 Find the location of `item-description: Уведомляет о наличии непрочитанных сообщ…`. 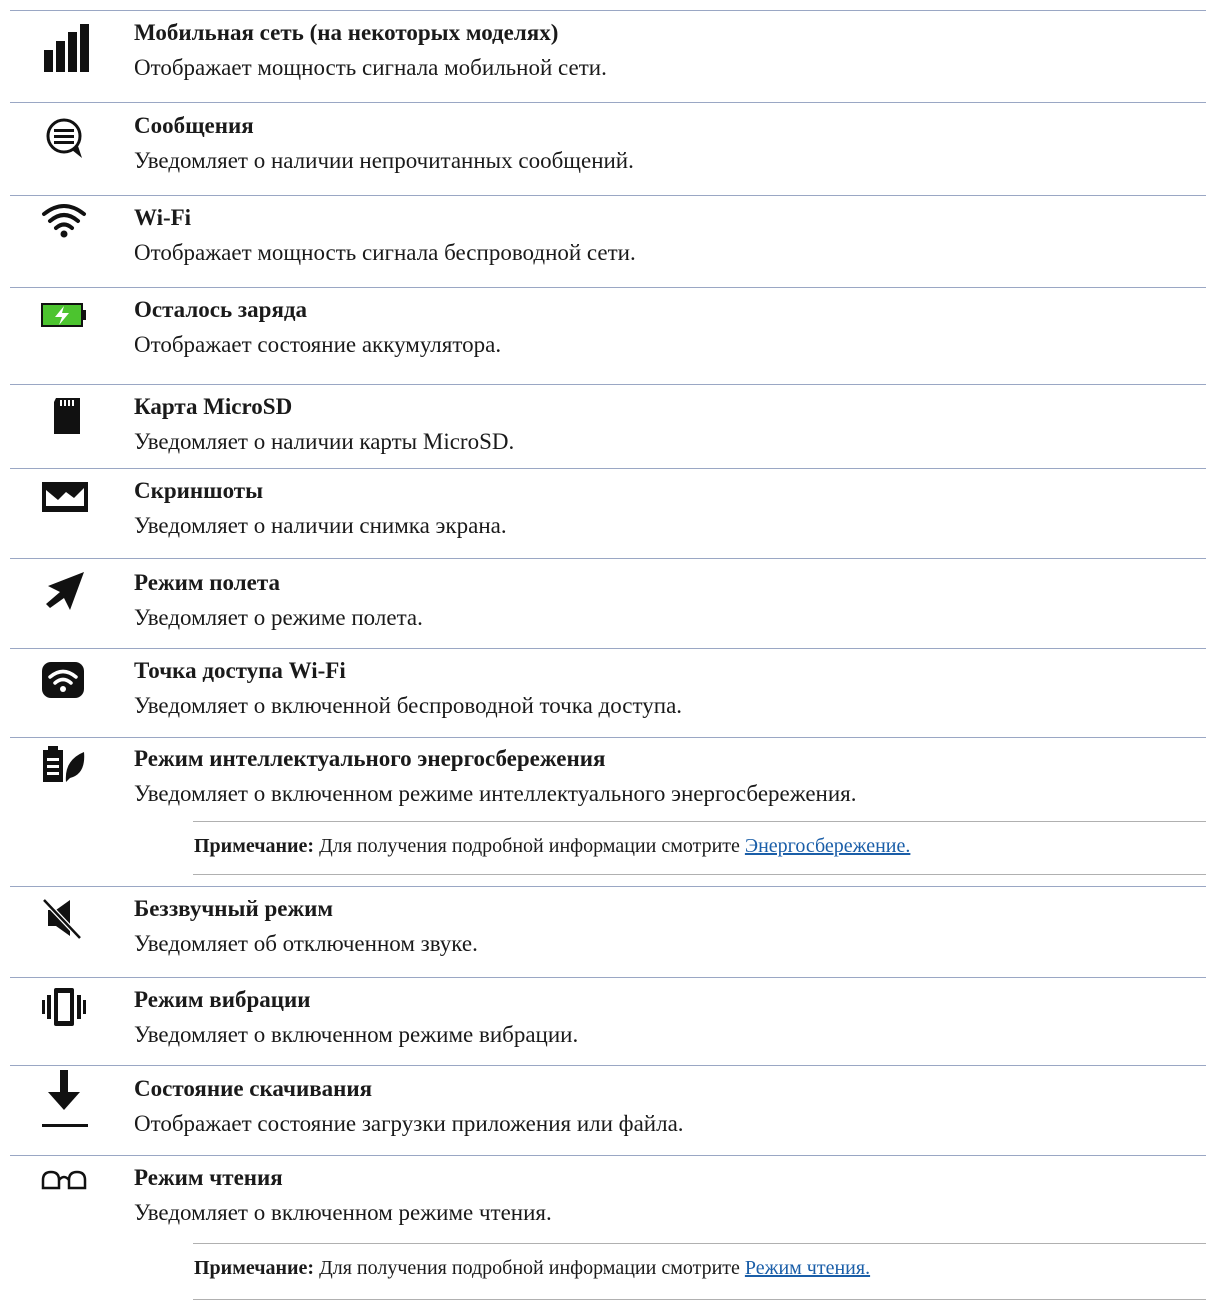

item-description: Уведомляет о наличии непрочитанных сообщ… is located at coordinates (384, 160).